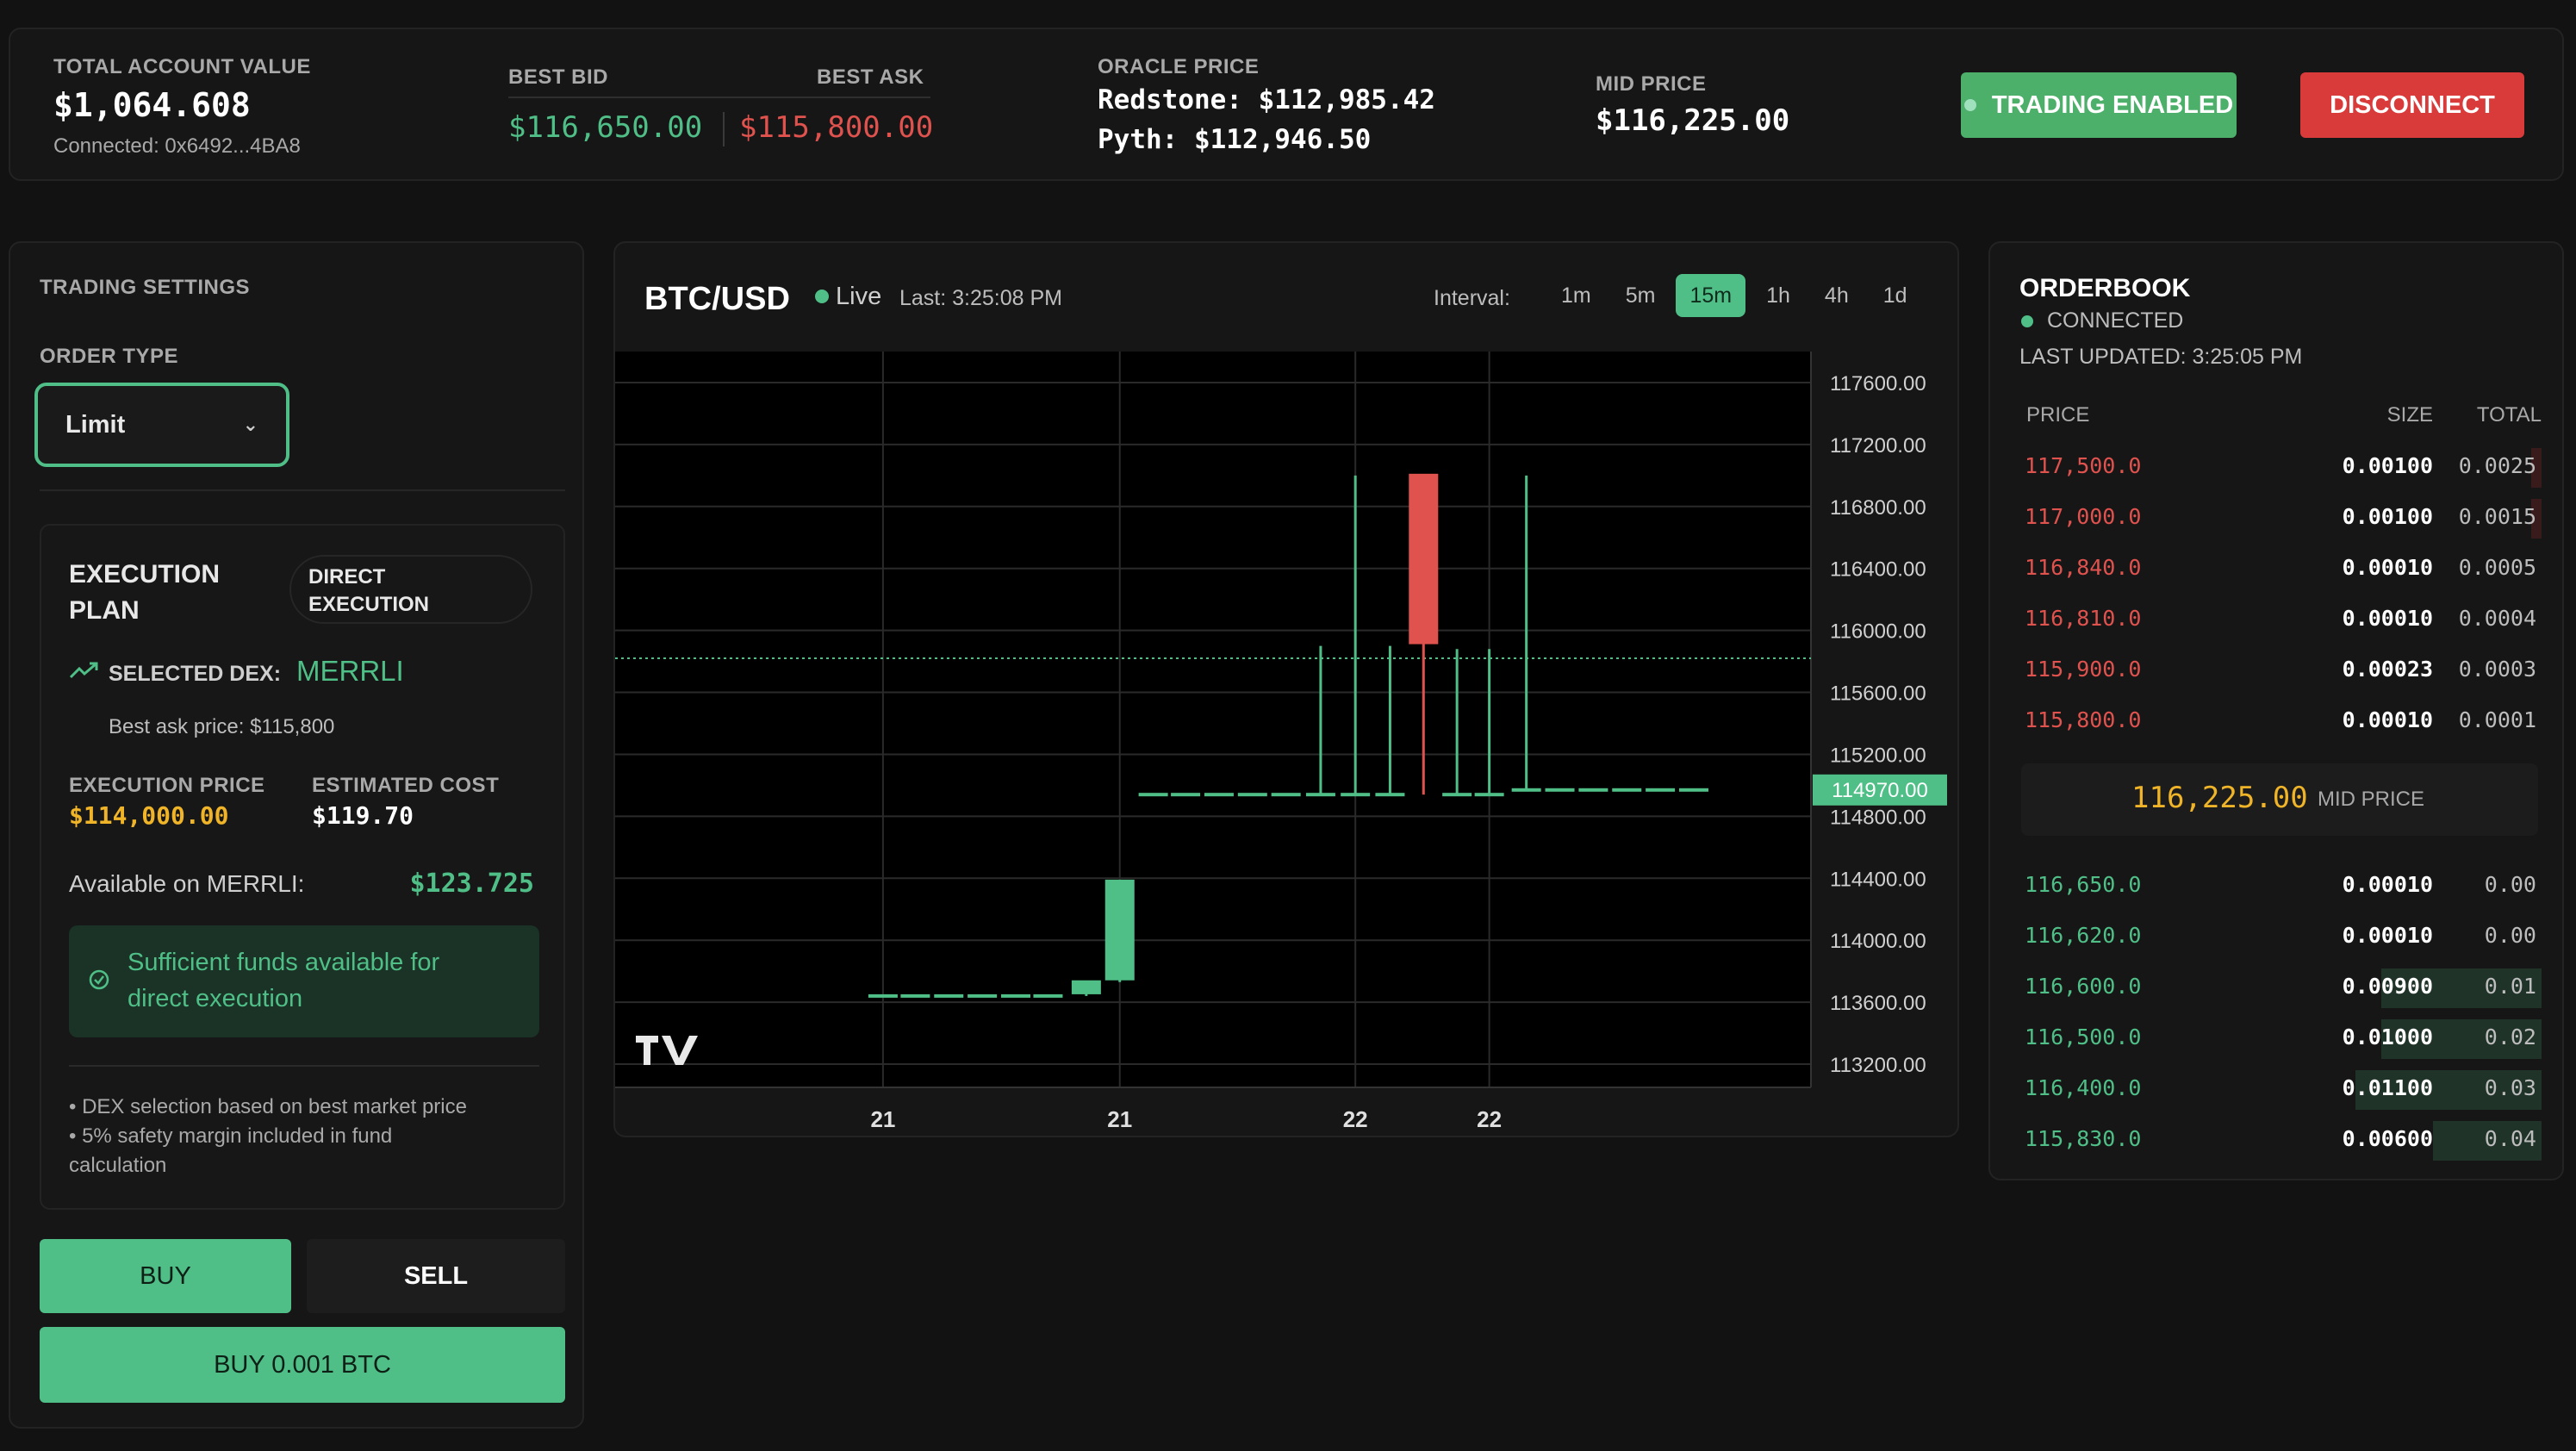 The width and height of the screenshot is (2576, 1451). I want to click on ask-total: 0.0015, so click(2497, 517).